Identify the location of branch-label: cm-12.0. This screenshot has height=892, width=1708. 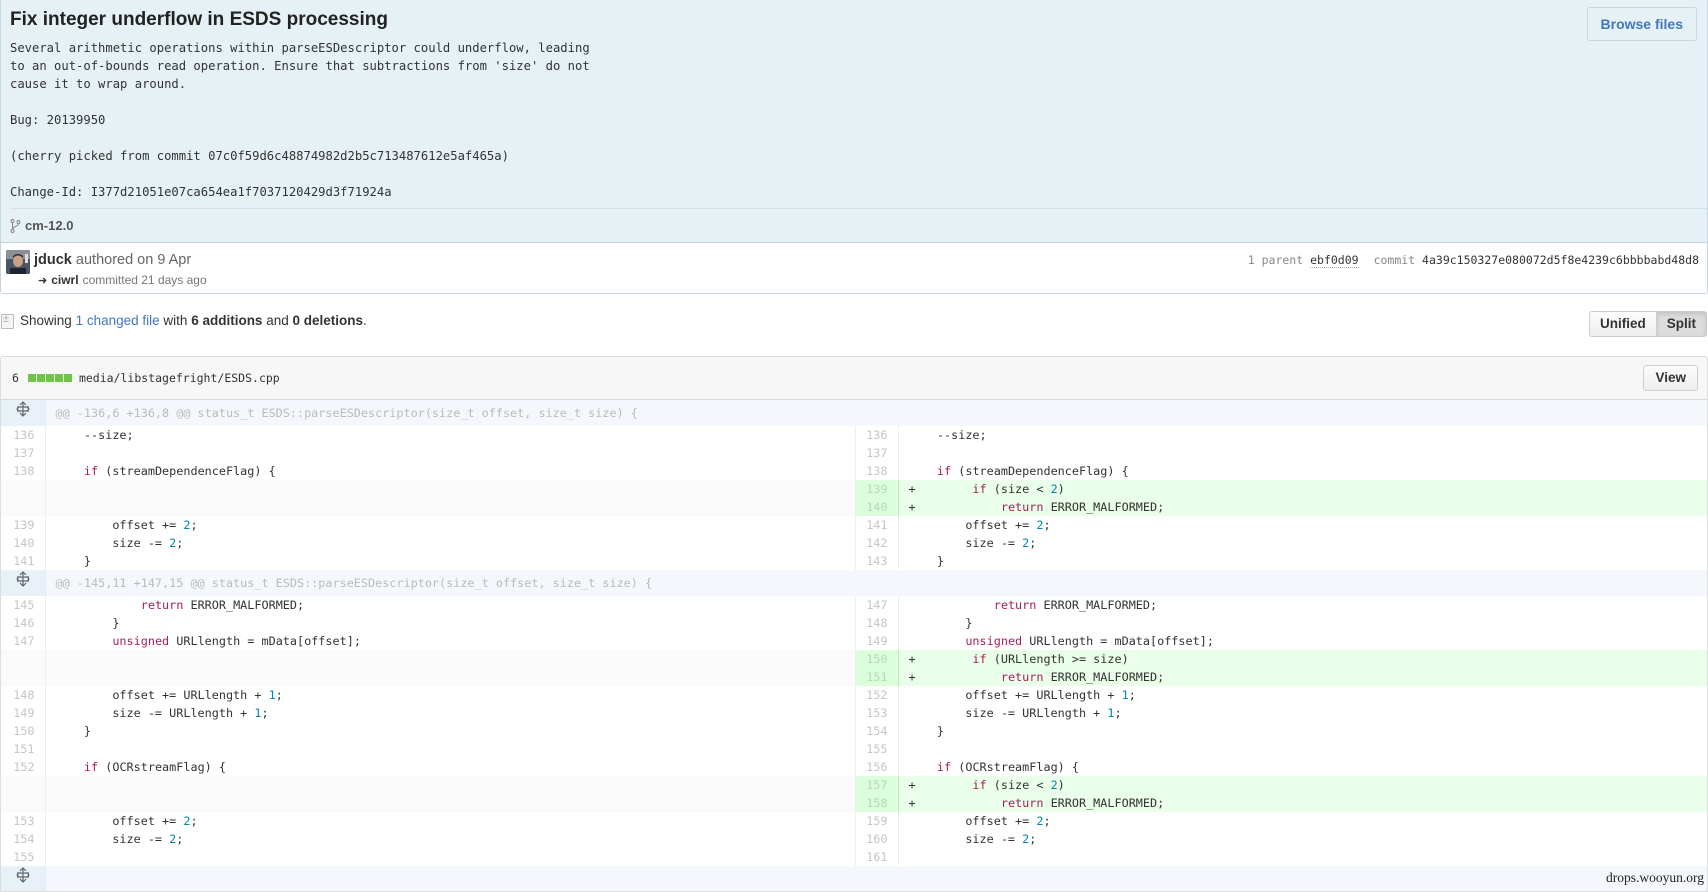
(41, 225).